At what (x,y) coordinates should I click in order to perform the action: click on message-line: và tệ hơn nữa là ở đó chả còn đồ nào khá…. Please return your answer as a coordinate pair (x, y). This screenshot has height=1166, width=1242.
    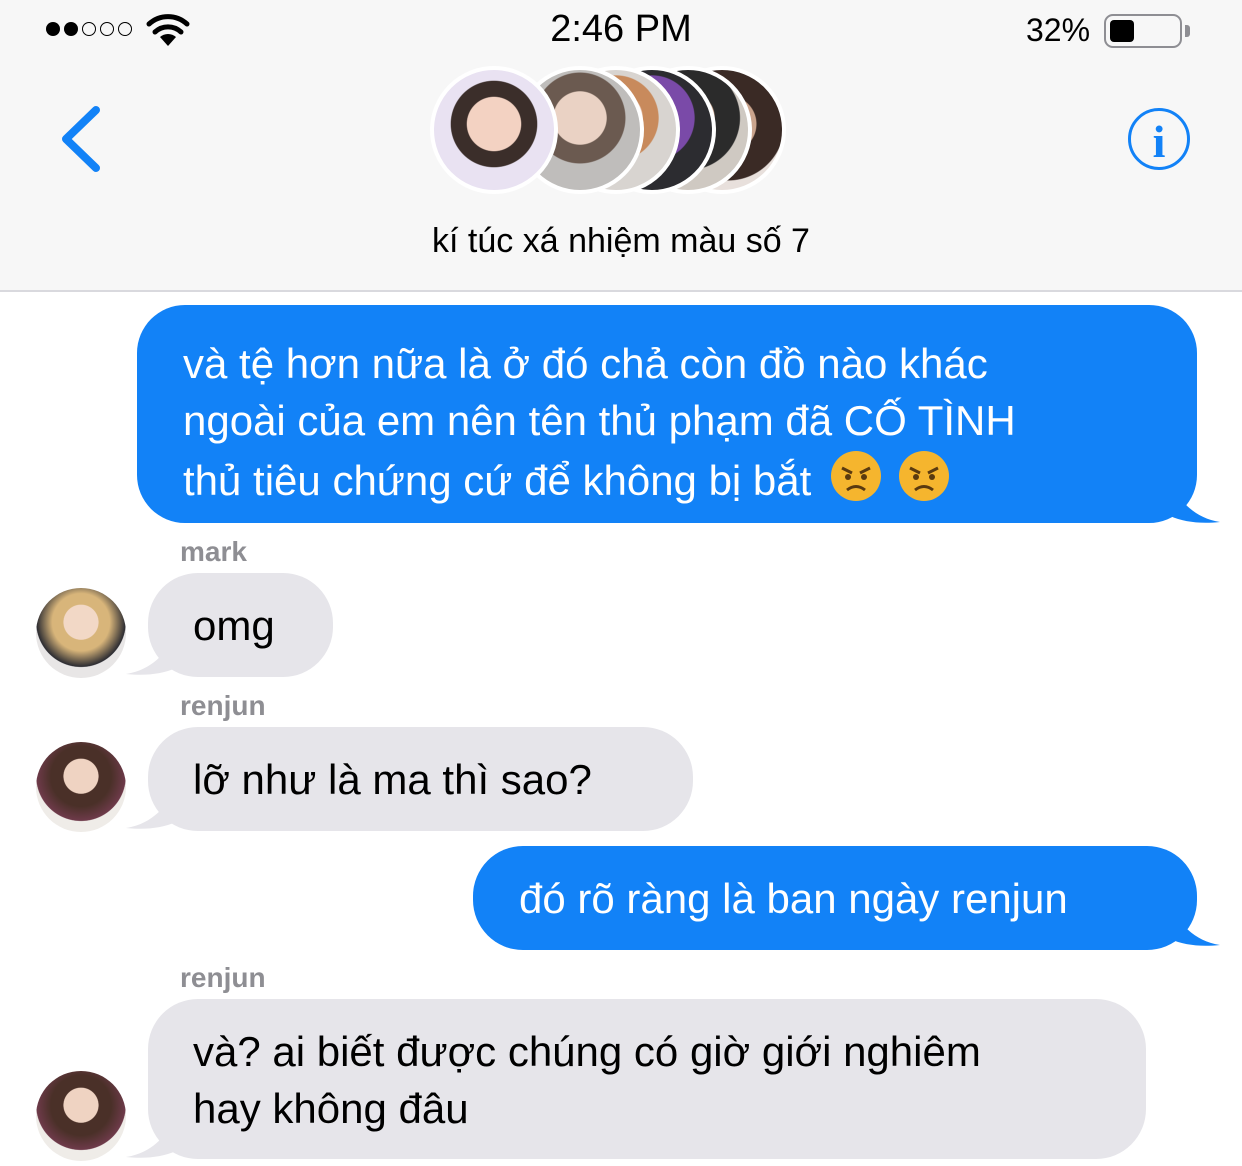
    Looking at the image, I should click on (585, 363).